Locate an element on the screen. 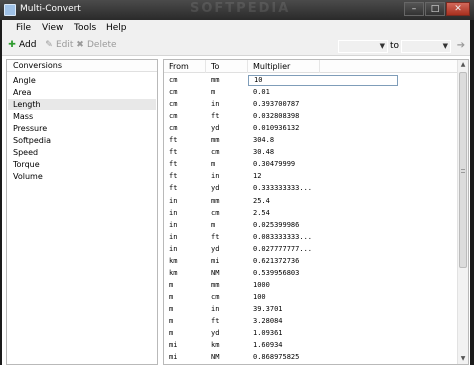 This screenshot has width=474, height=365. multiplier-cell: 0.025399986 is located at coordinates (284, 225).